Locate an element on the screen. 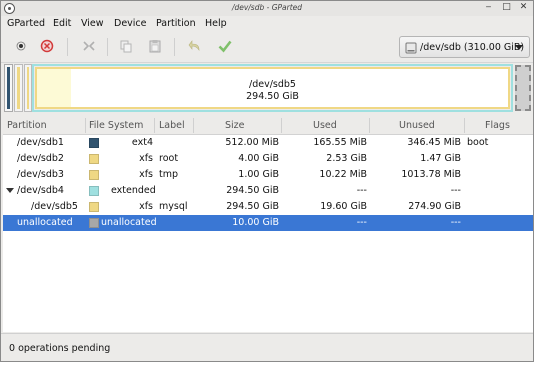  undo-icon is located at coordinates (194, 45).